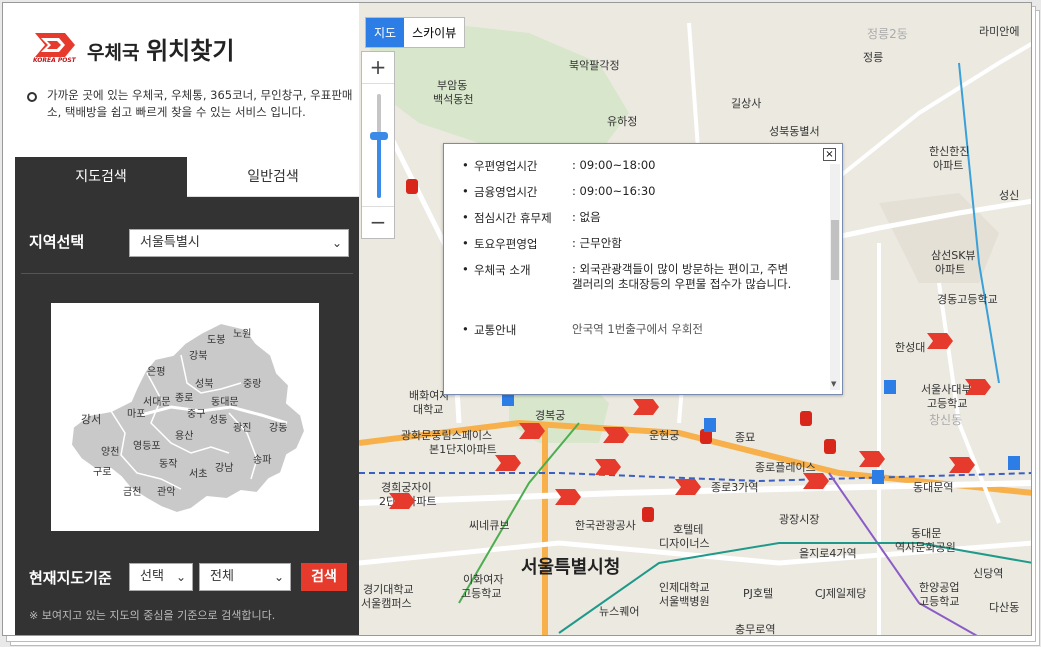 The width and height of the screenshot is (1041, 647). What do you see at coordinates (136, 414) in the screenshot?
I see `district-mapo: 마포` at bounding box center [136, 414].